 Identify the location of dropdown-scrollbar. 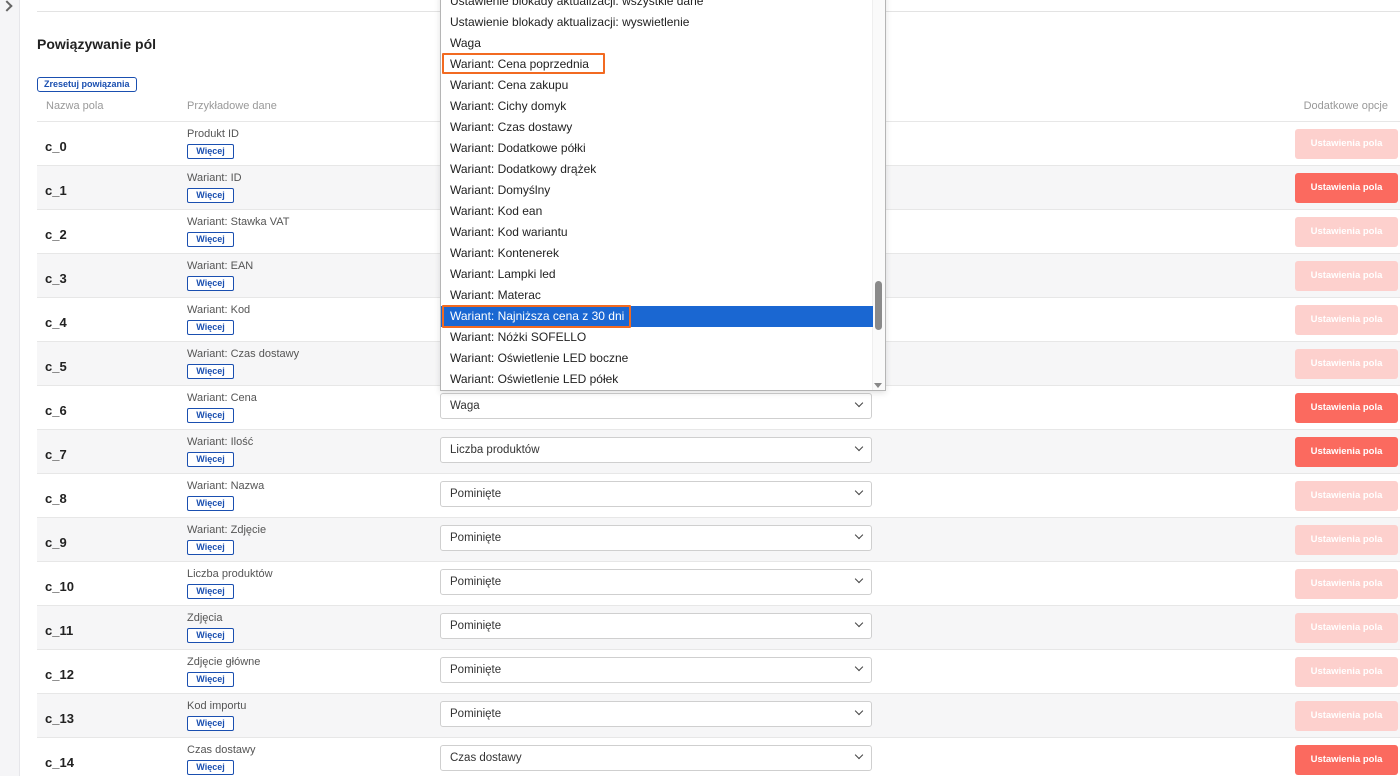
(878, 195).